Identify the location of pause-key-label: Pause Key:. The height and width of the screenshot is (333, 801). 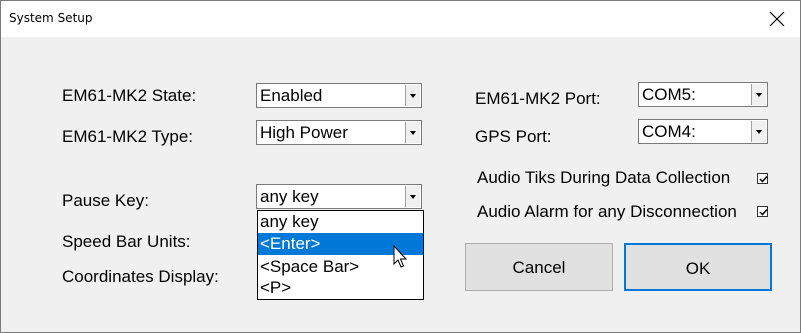
(105, 200).